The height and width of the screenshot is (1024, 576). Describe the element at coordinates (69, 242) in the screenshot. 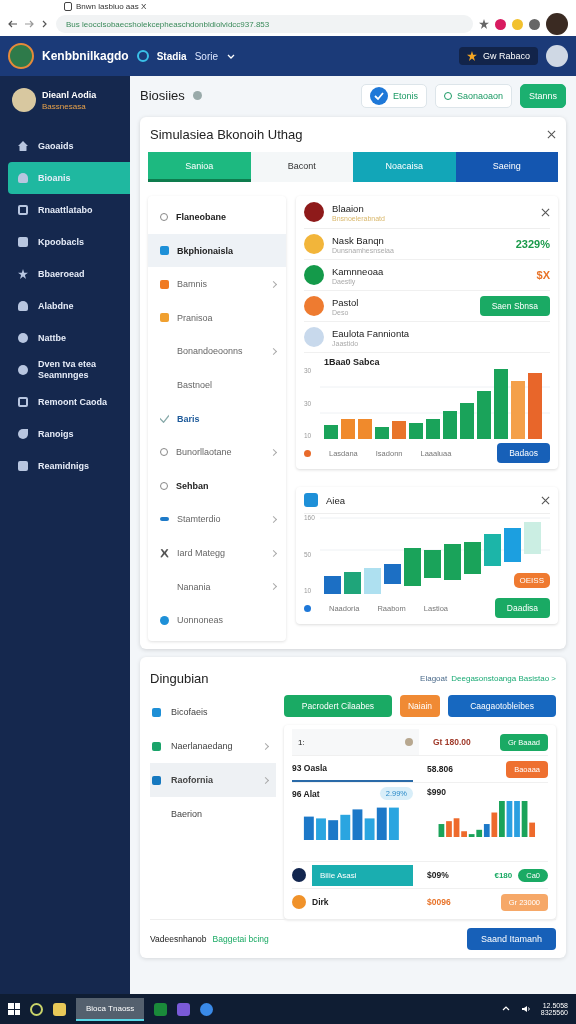

I see `sidebar-item: Kpoobacls` at that location.